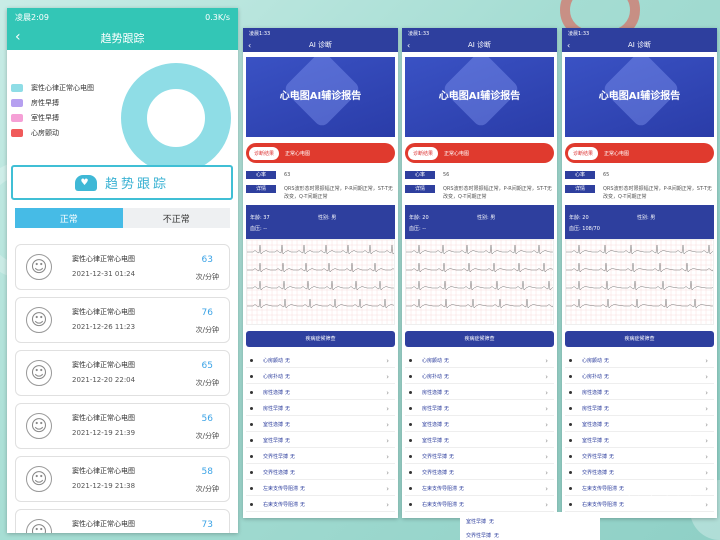 The image size is (720, 540). Describe the element at coordinates (122, 426) in the screenshot. I see `record-card: ☺ 窦性心律正常心电图 2021-12-19 21:39 56 次/分钟` at that location.